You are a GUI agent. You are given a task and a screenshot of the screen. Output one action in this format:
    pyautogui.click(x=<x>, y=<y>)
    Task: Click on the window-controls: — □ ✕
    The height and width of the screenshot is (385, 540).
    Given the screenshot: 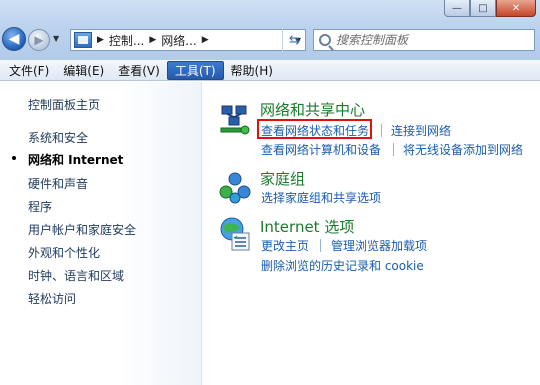 What is the action you would take?
    pyautogui.click(x=490, y=8)
    